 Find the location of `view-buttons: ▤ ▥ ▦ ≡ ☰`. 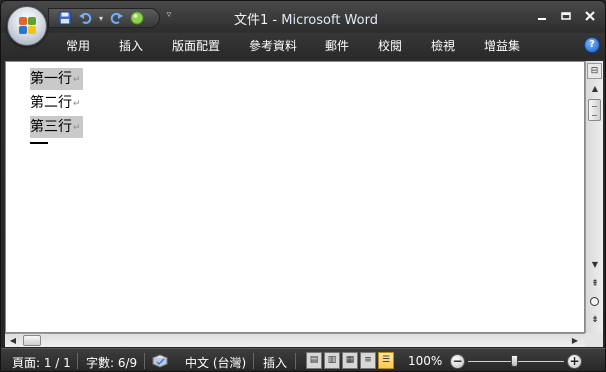

view-buttons: ▤ ▥ ▦ ≡ ☰ is located at coordinates (354, 361).